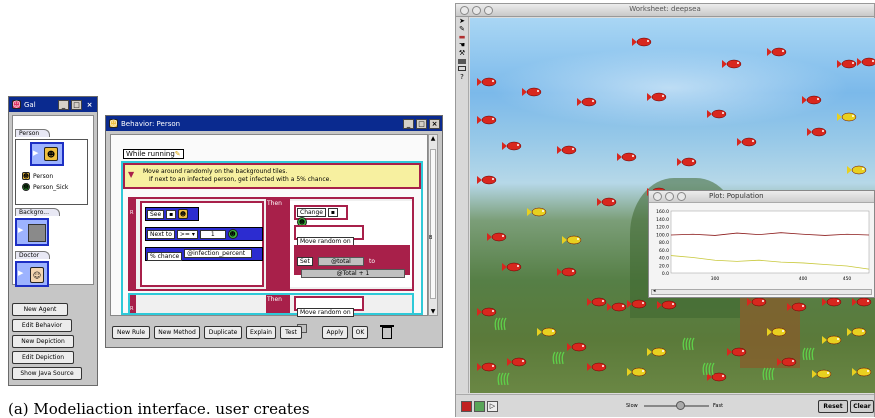 Image resolution: width=875 pixels, height=418 pixels. Describe the element at coordinates (218, 253) in the screenshot. I see `chance-variable: @infection_percent` at that location.